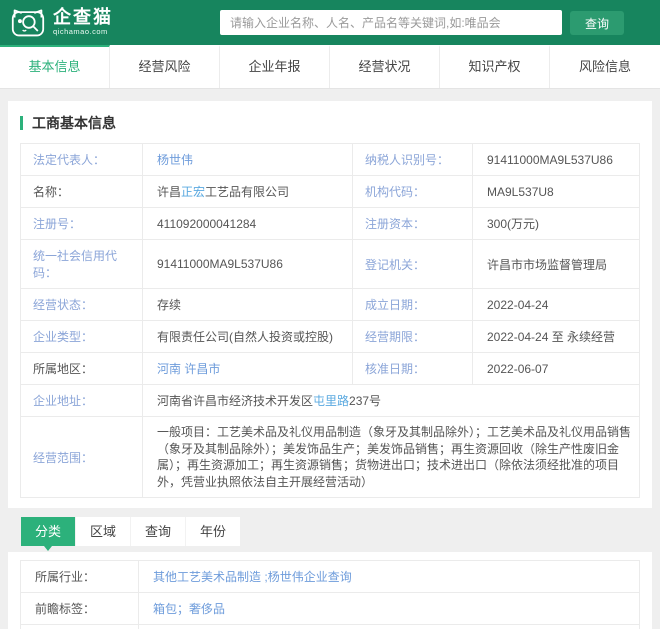 The image size is (660, 629). Describe the element at coordinates (81, 264) in the screenshot. I see `field-label: 统一社会信用代码：` at that location.